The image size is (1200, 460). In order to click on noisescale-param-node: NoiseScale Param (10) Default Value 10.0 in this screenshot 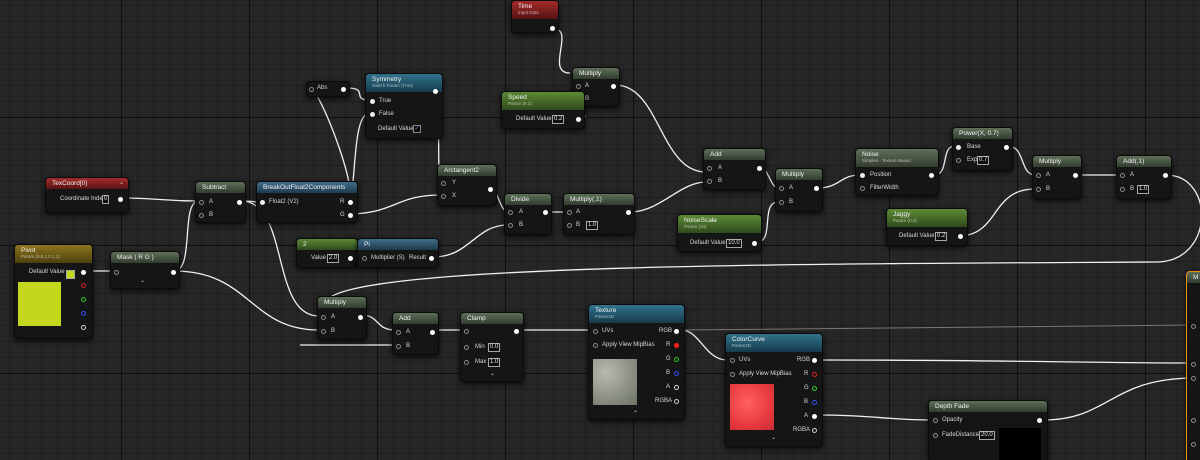, I will do `click(719, 233)`.